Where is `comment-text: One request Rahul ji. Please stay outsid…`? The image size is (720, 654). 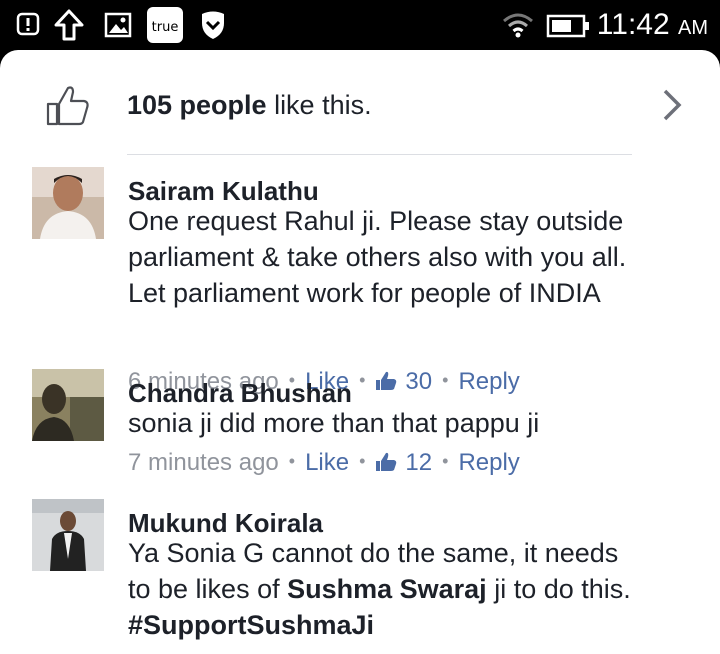 comment-text: One request Rahul ji. Please stay outsid… is located at coordinates (377, 257).